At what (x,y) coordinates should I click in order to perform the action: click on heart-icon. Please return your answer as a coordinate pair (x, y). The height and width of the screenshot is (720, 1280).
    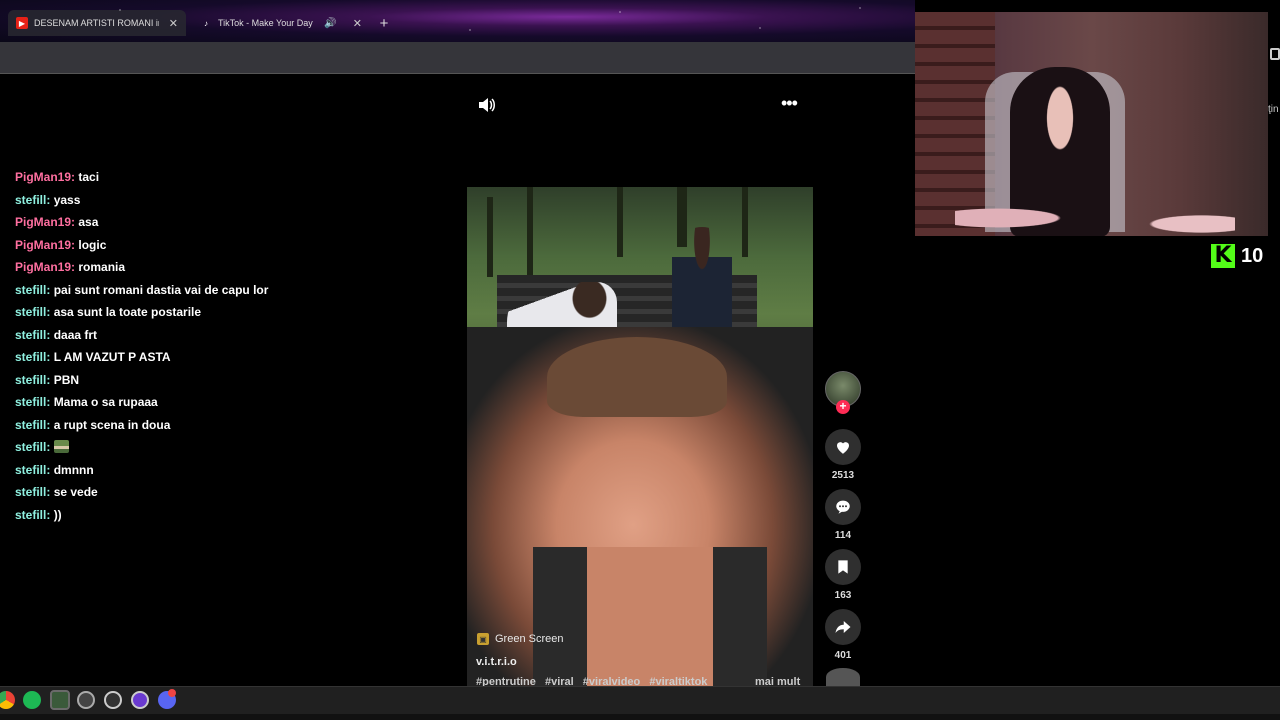
    Looking at the image, I should click on (843, 448).